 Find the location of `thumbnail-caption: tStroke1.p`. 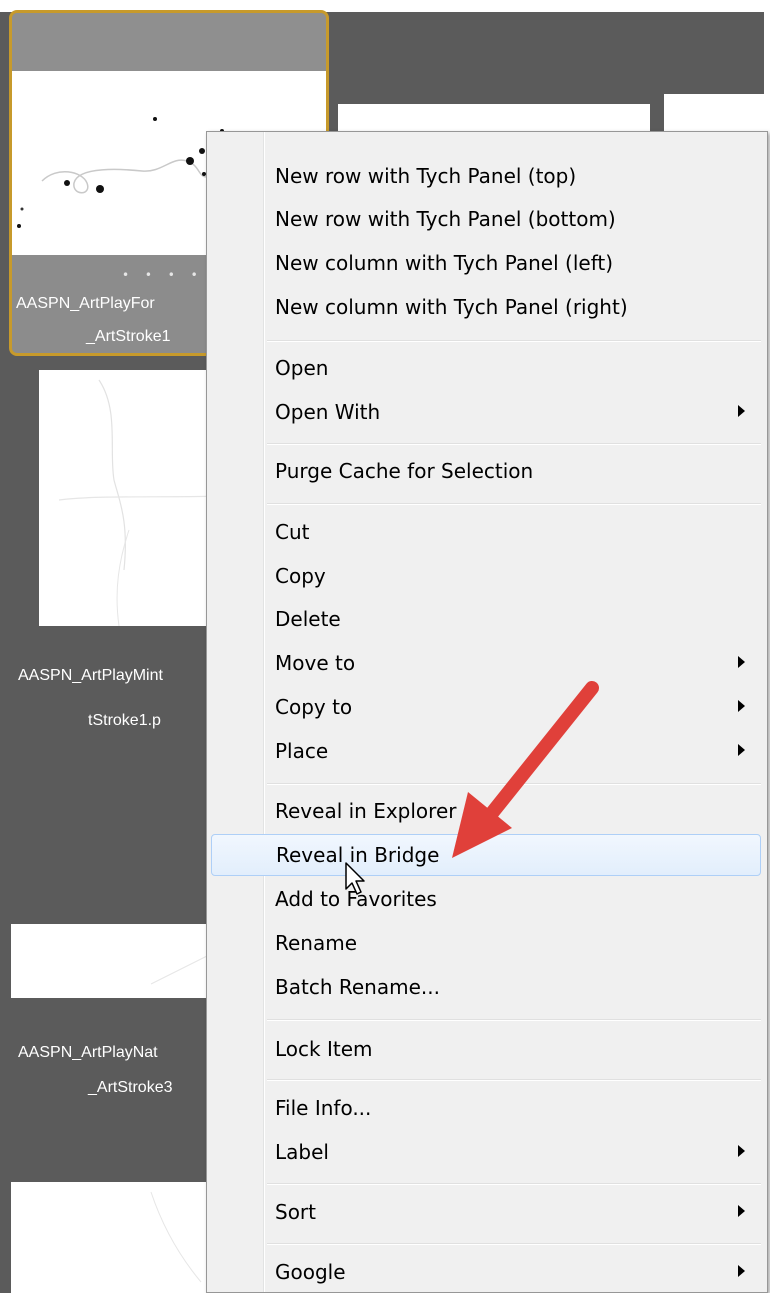

thumbnail-caption: tStroke1.p is located at coordinates (124, 720).